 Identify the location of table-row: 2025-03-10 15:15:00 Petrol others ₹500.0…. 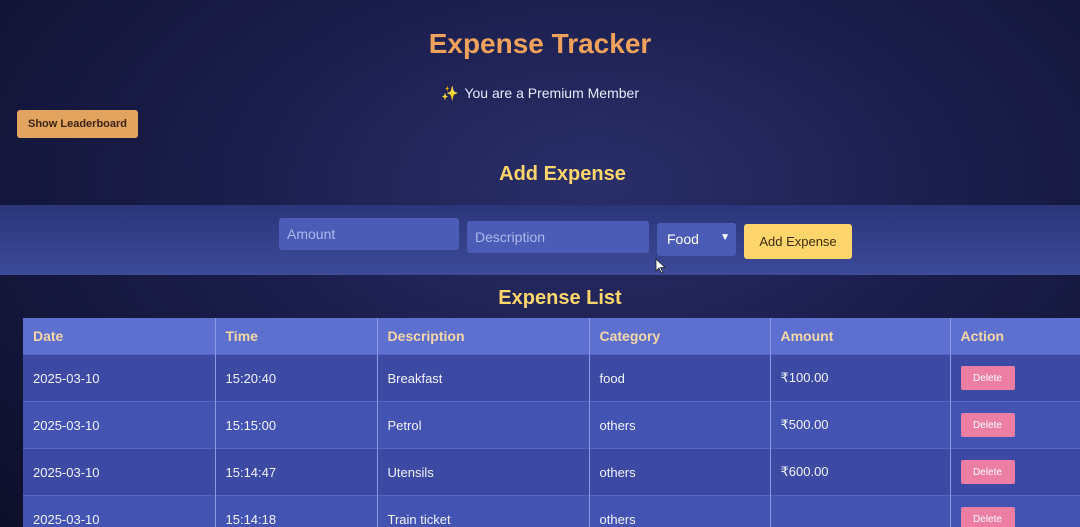
(551, 425).